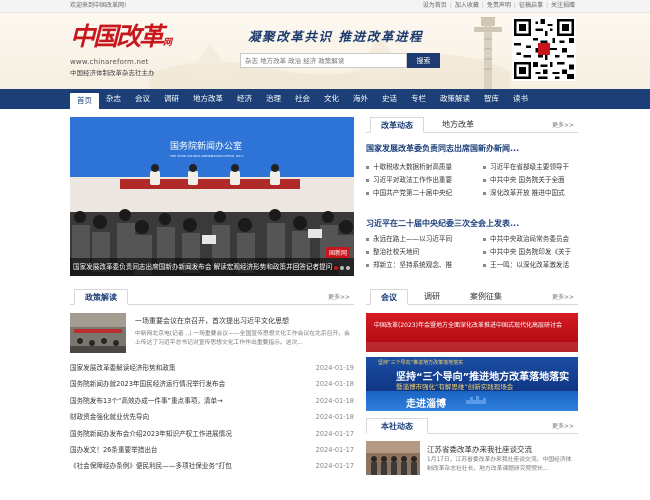 The height and width of the screenshot is (500, 650). Describe the element at coordinates (212, 450) in the screenshot. I see `list-item: 国办发文！26条重要举措出台 2024-01-17` at that location.